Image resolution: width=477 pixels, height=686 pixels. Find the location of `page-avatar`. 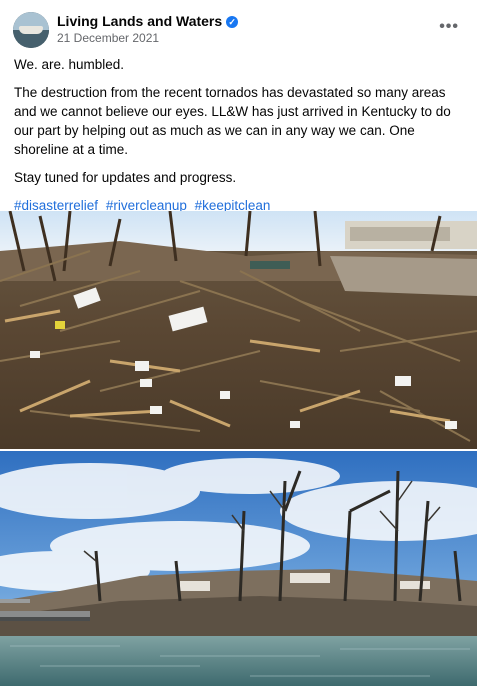

page-avatar is located at coordinates (31, 30).